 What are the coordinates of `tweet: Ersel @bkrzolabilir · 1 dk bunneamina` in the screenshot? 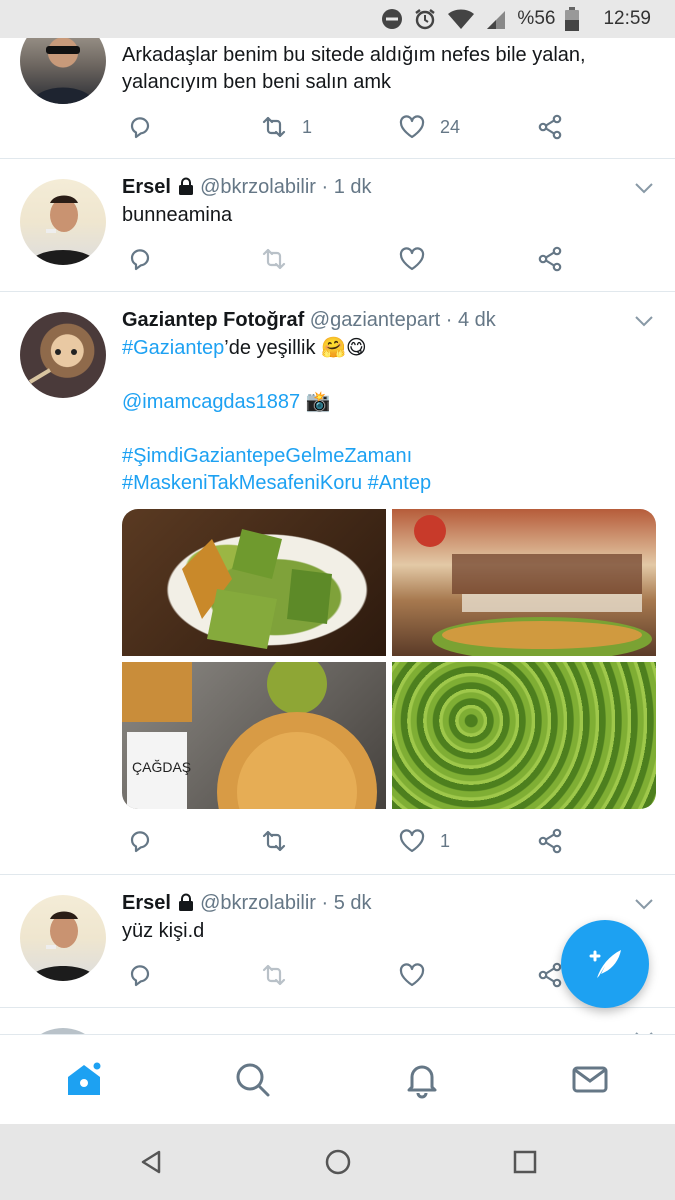 It's located at (337, 225).